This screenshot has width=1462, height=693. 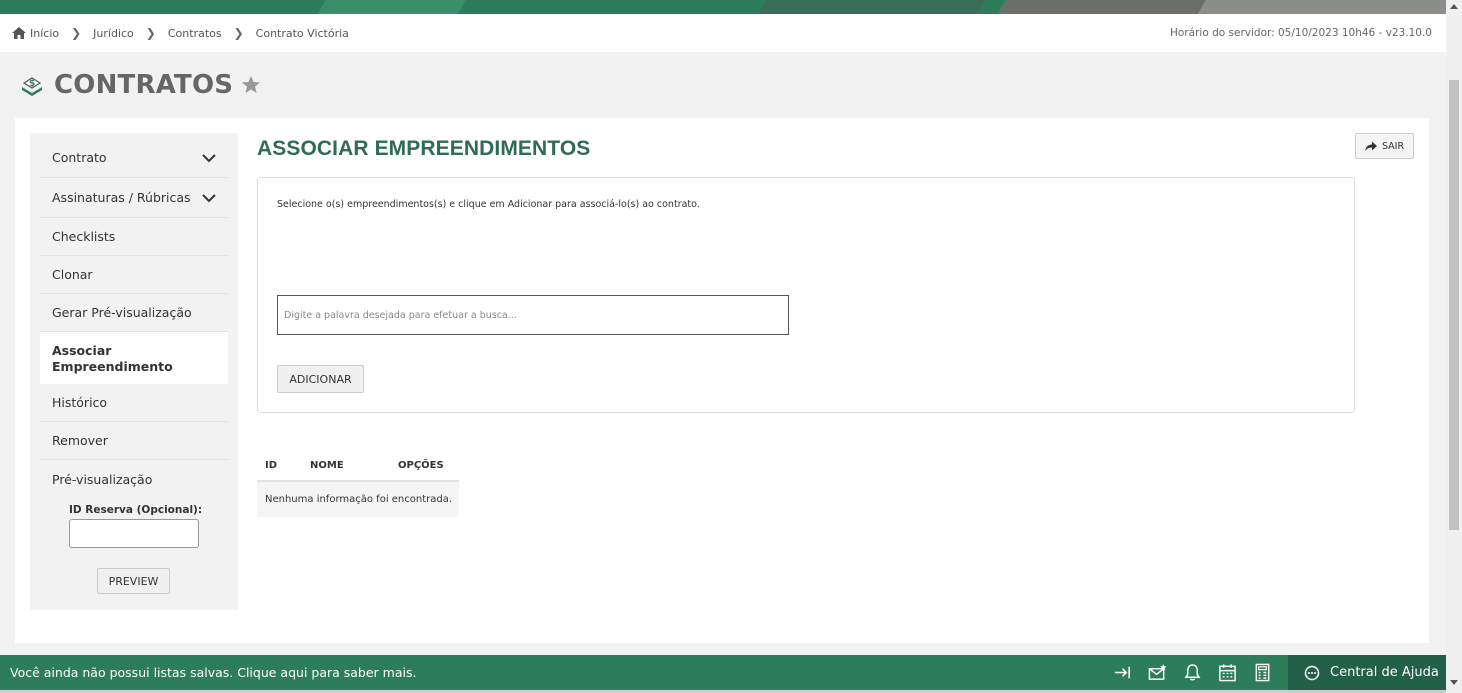 I want to click on calculator-icon, so click(x=1262, y=672).